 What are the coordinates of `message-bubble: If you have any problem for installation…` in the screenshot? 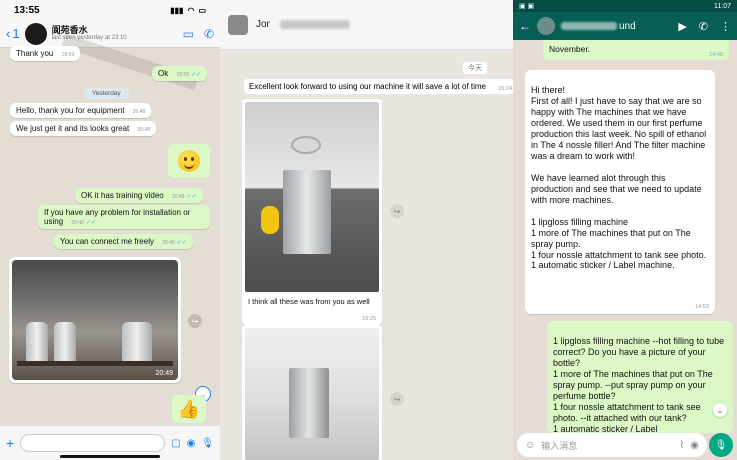 It's located at (124, 217).